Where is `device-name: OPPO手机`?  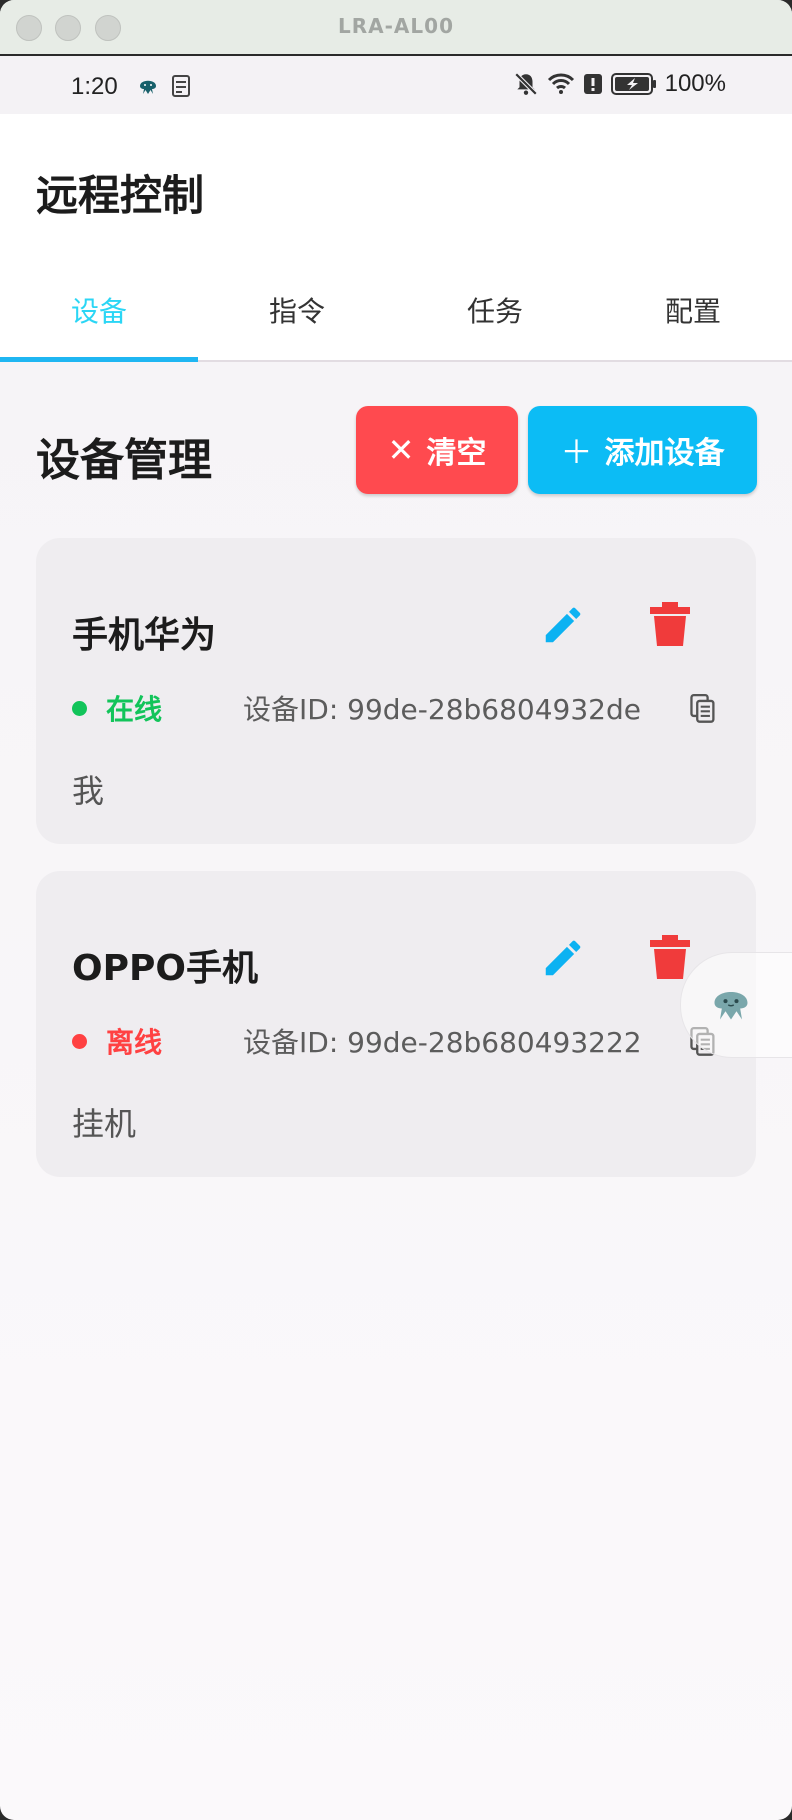 device-name: OPPO手机 is located at coordinates (165, 968).